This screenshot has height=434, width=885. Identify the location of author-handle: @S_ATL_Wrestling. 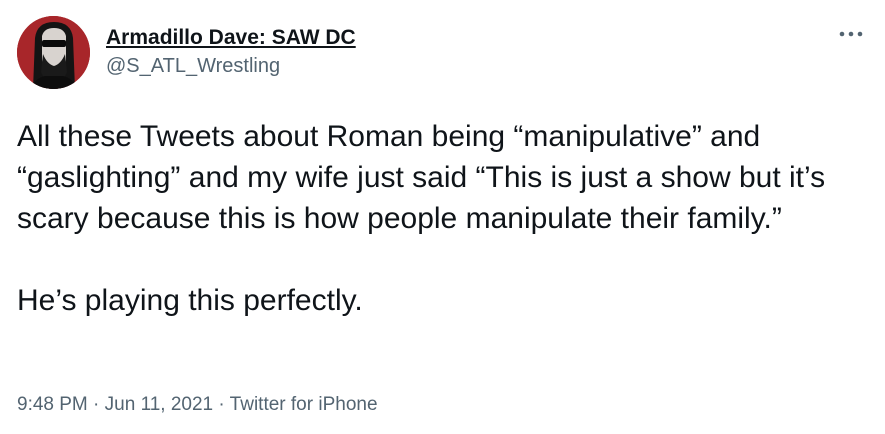
(231, 66).